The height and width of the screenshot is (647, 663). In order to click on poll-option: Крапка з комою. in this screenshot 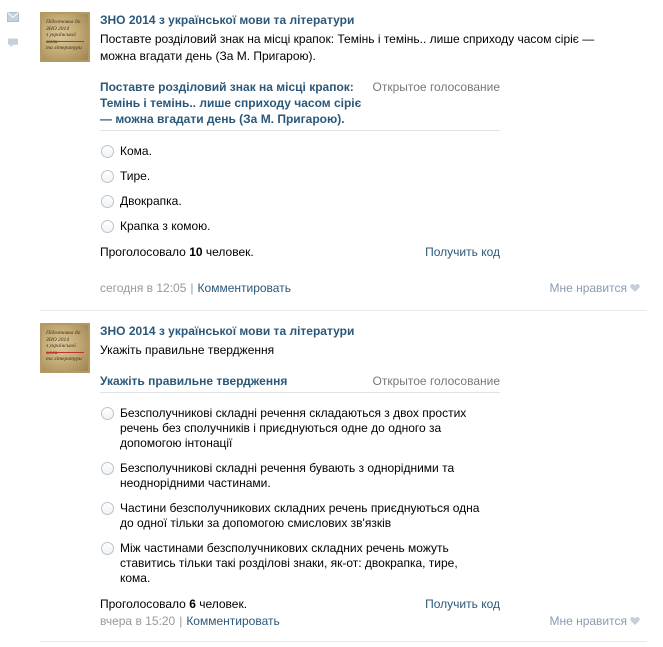, I will do `click(290, 226)`.